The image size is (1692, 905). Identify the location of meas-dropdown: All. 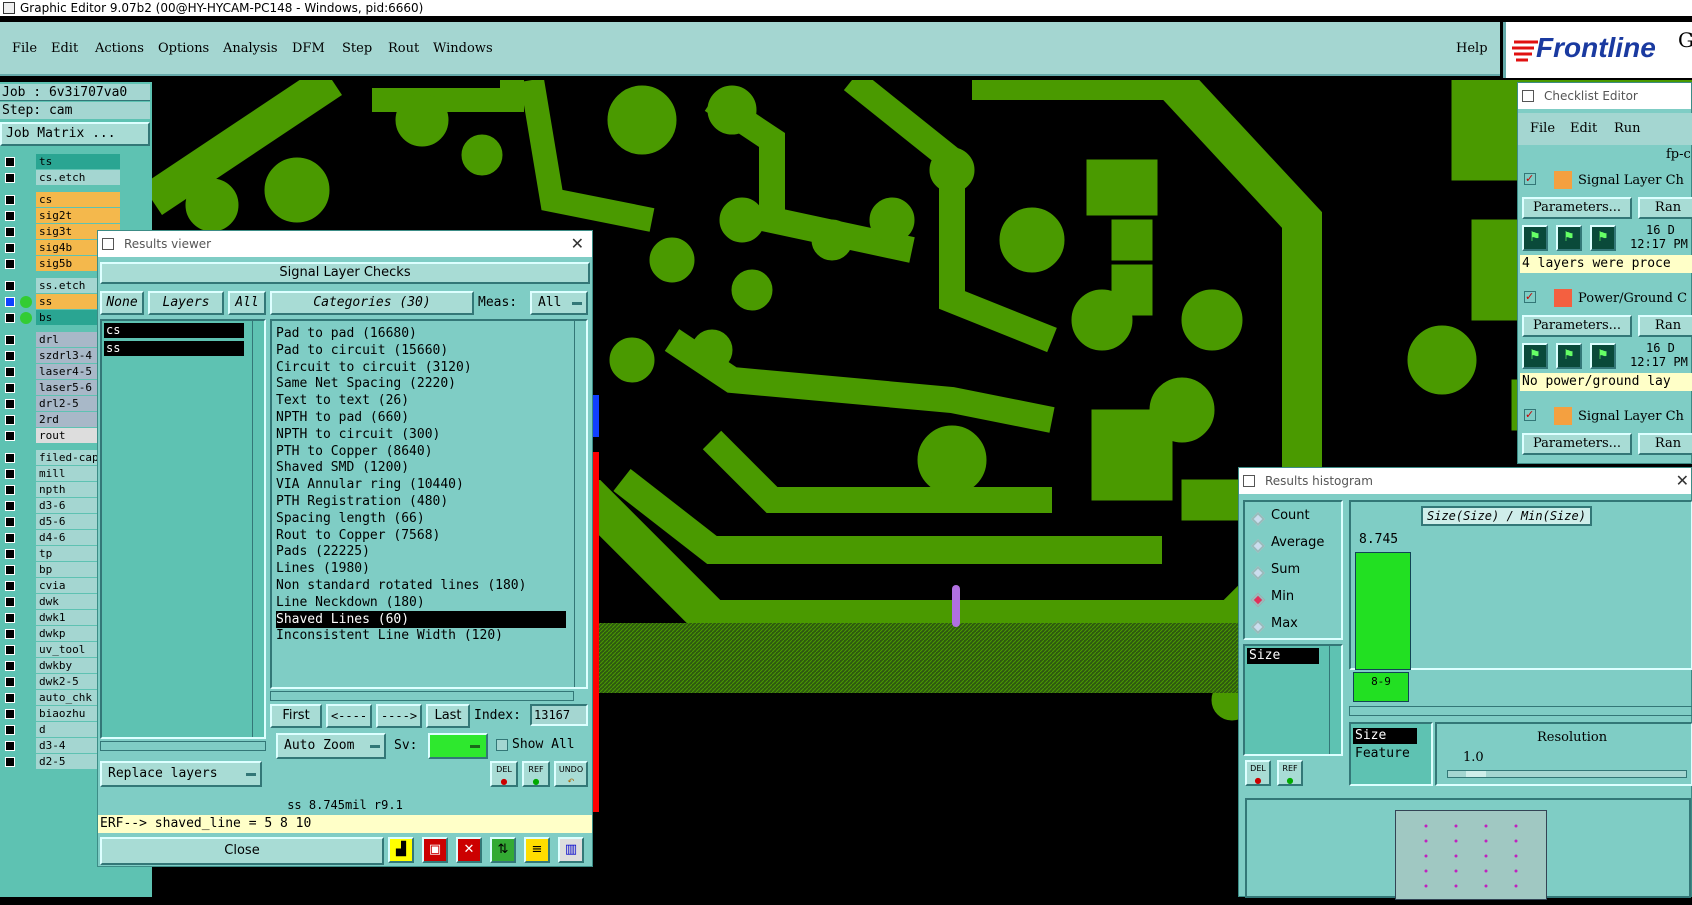
(559, 303).